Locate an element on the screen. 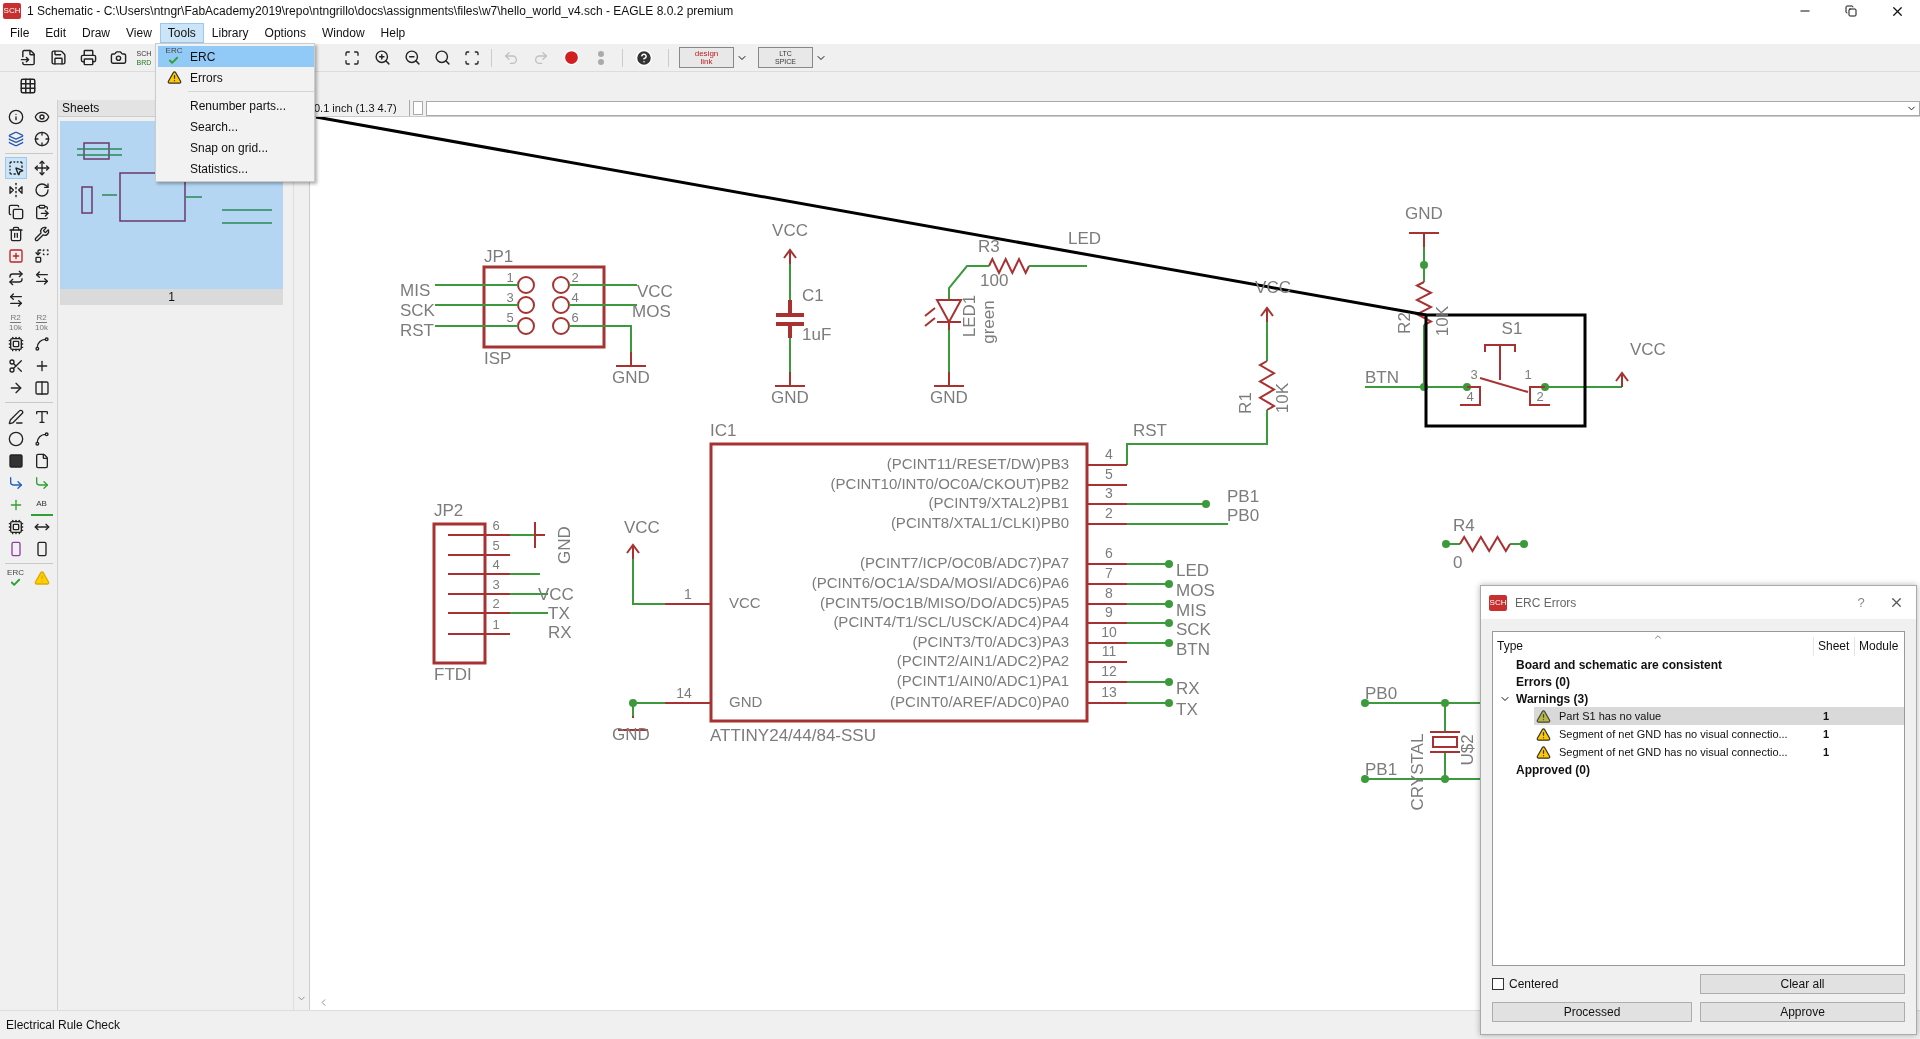  tree-group: Board and schematic are consistent is located at coordinates (1619, 664).